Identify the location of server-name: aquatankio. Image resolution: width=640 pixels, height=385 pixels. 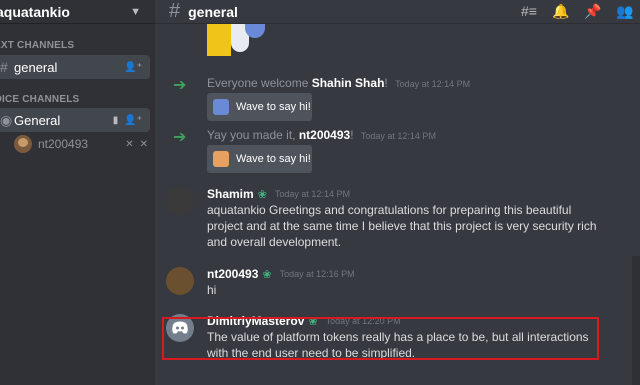
(35, 11).